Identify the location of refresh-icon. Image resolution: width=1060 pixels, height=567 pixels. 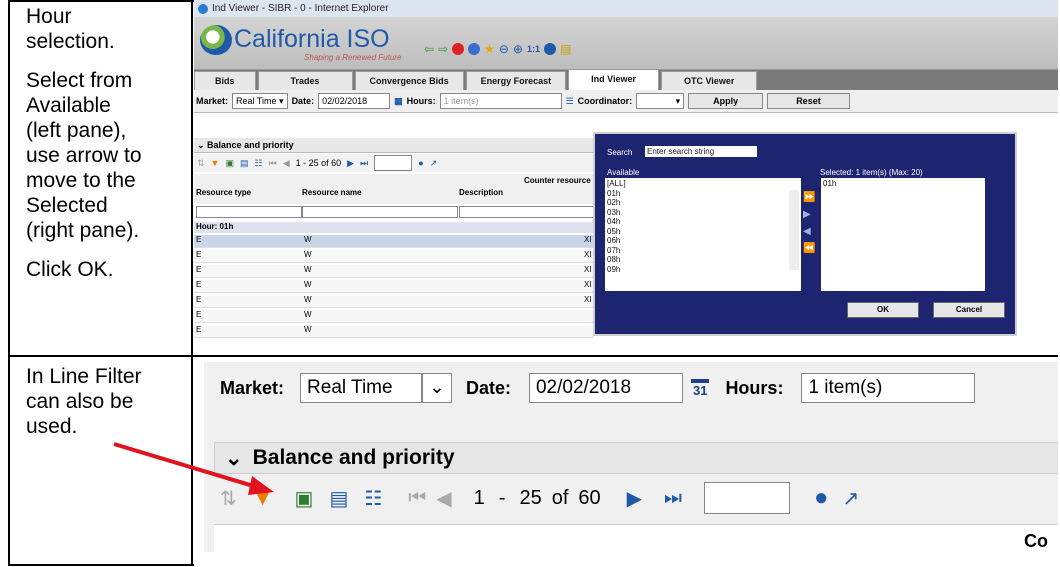
(474, 49).